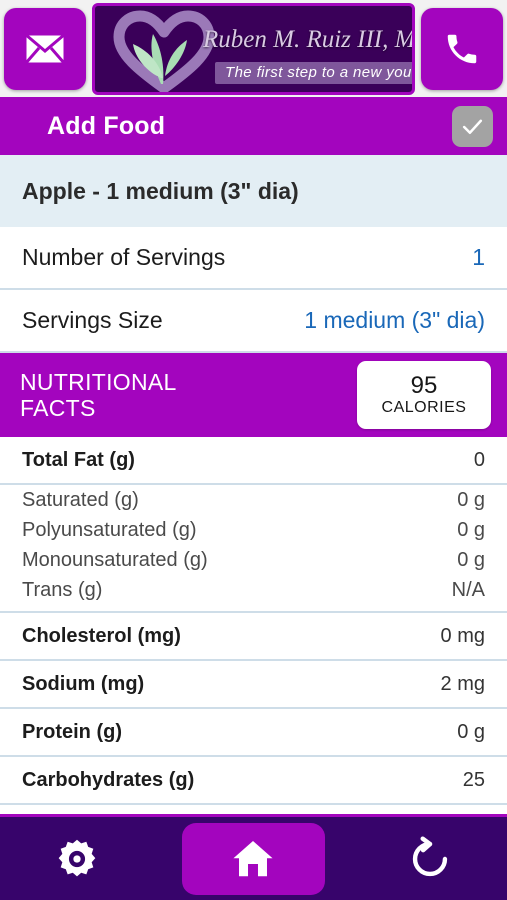  Describe the element at coordinates (253, 321) in the screenshot. I see `serving-size-row: Servings Size 1 medium (3" dia)` at that location.